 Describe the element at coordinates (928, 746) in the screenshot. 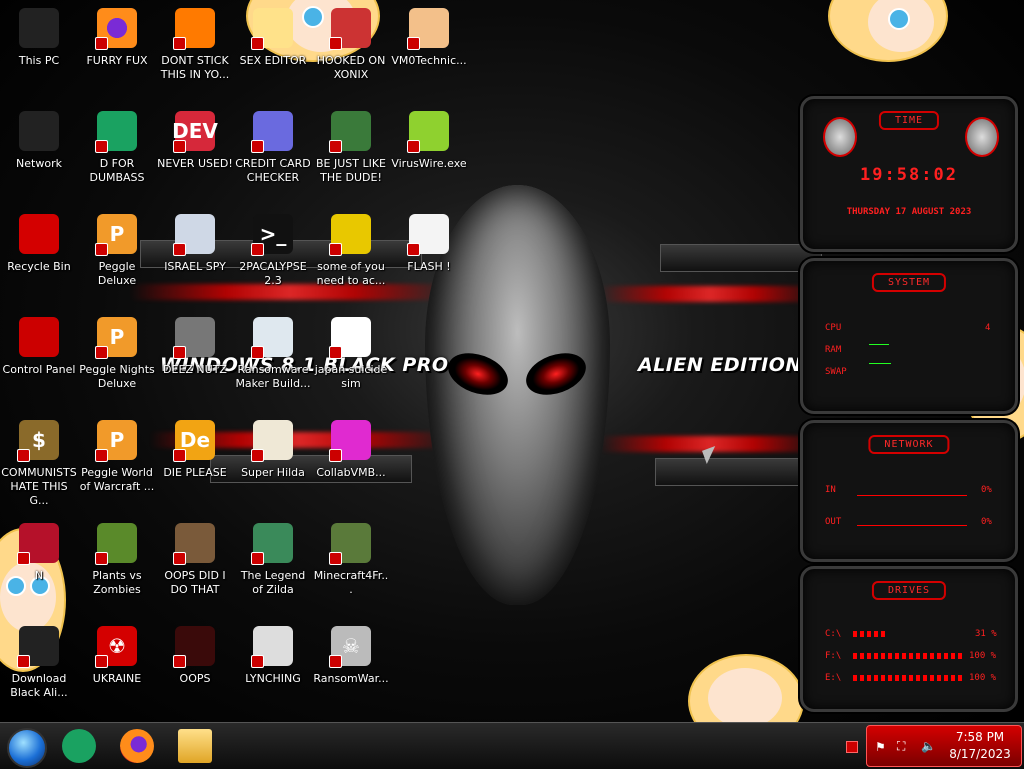

I see `volume-icon: 🔈` at that location.